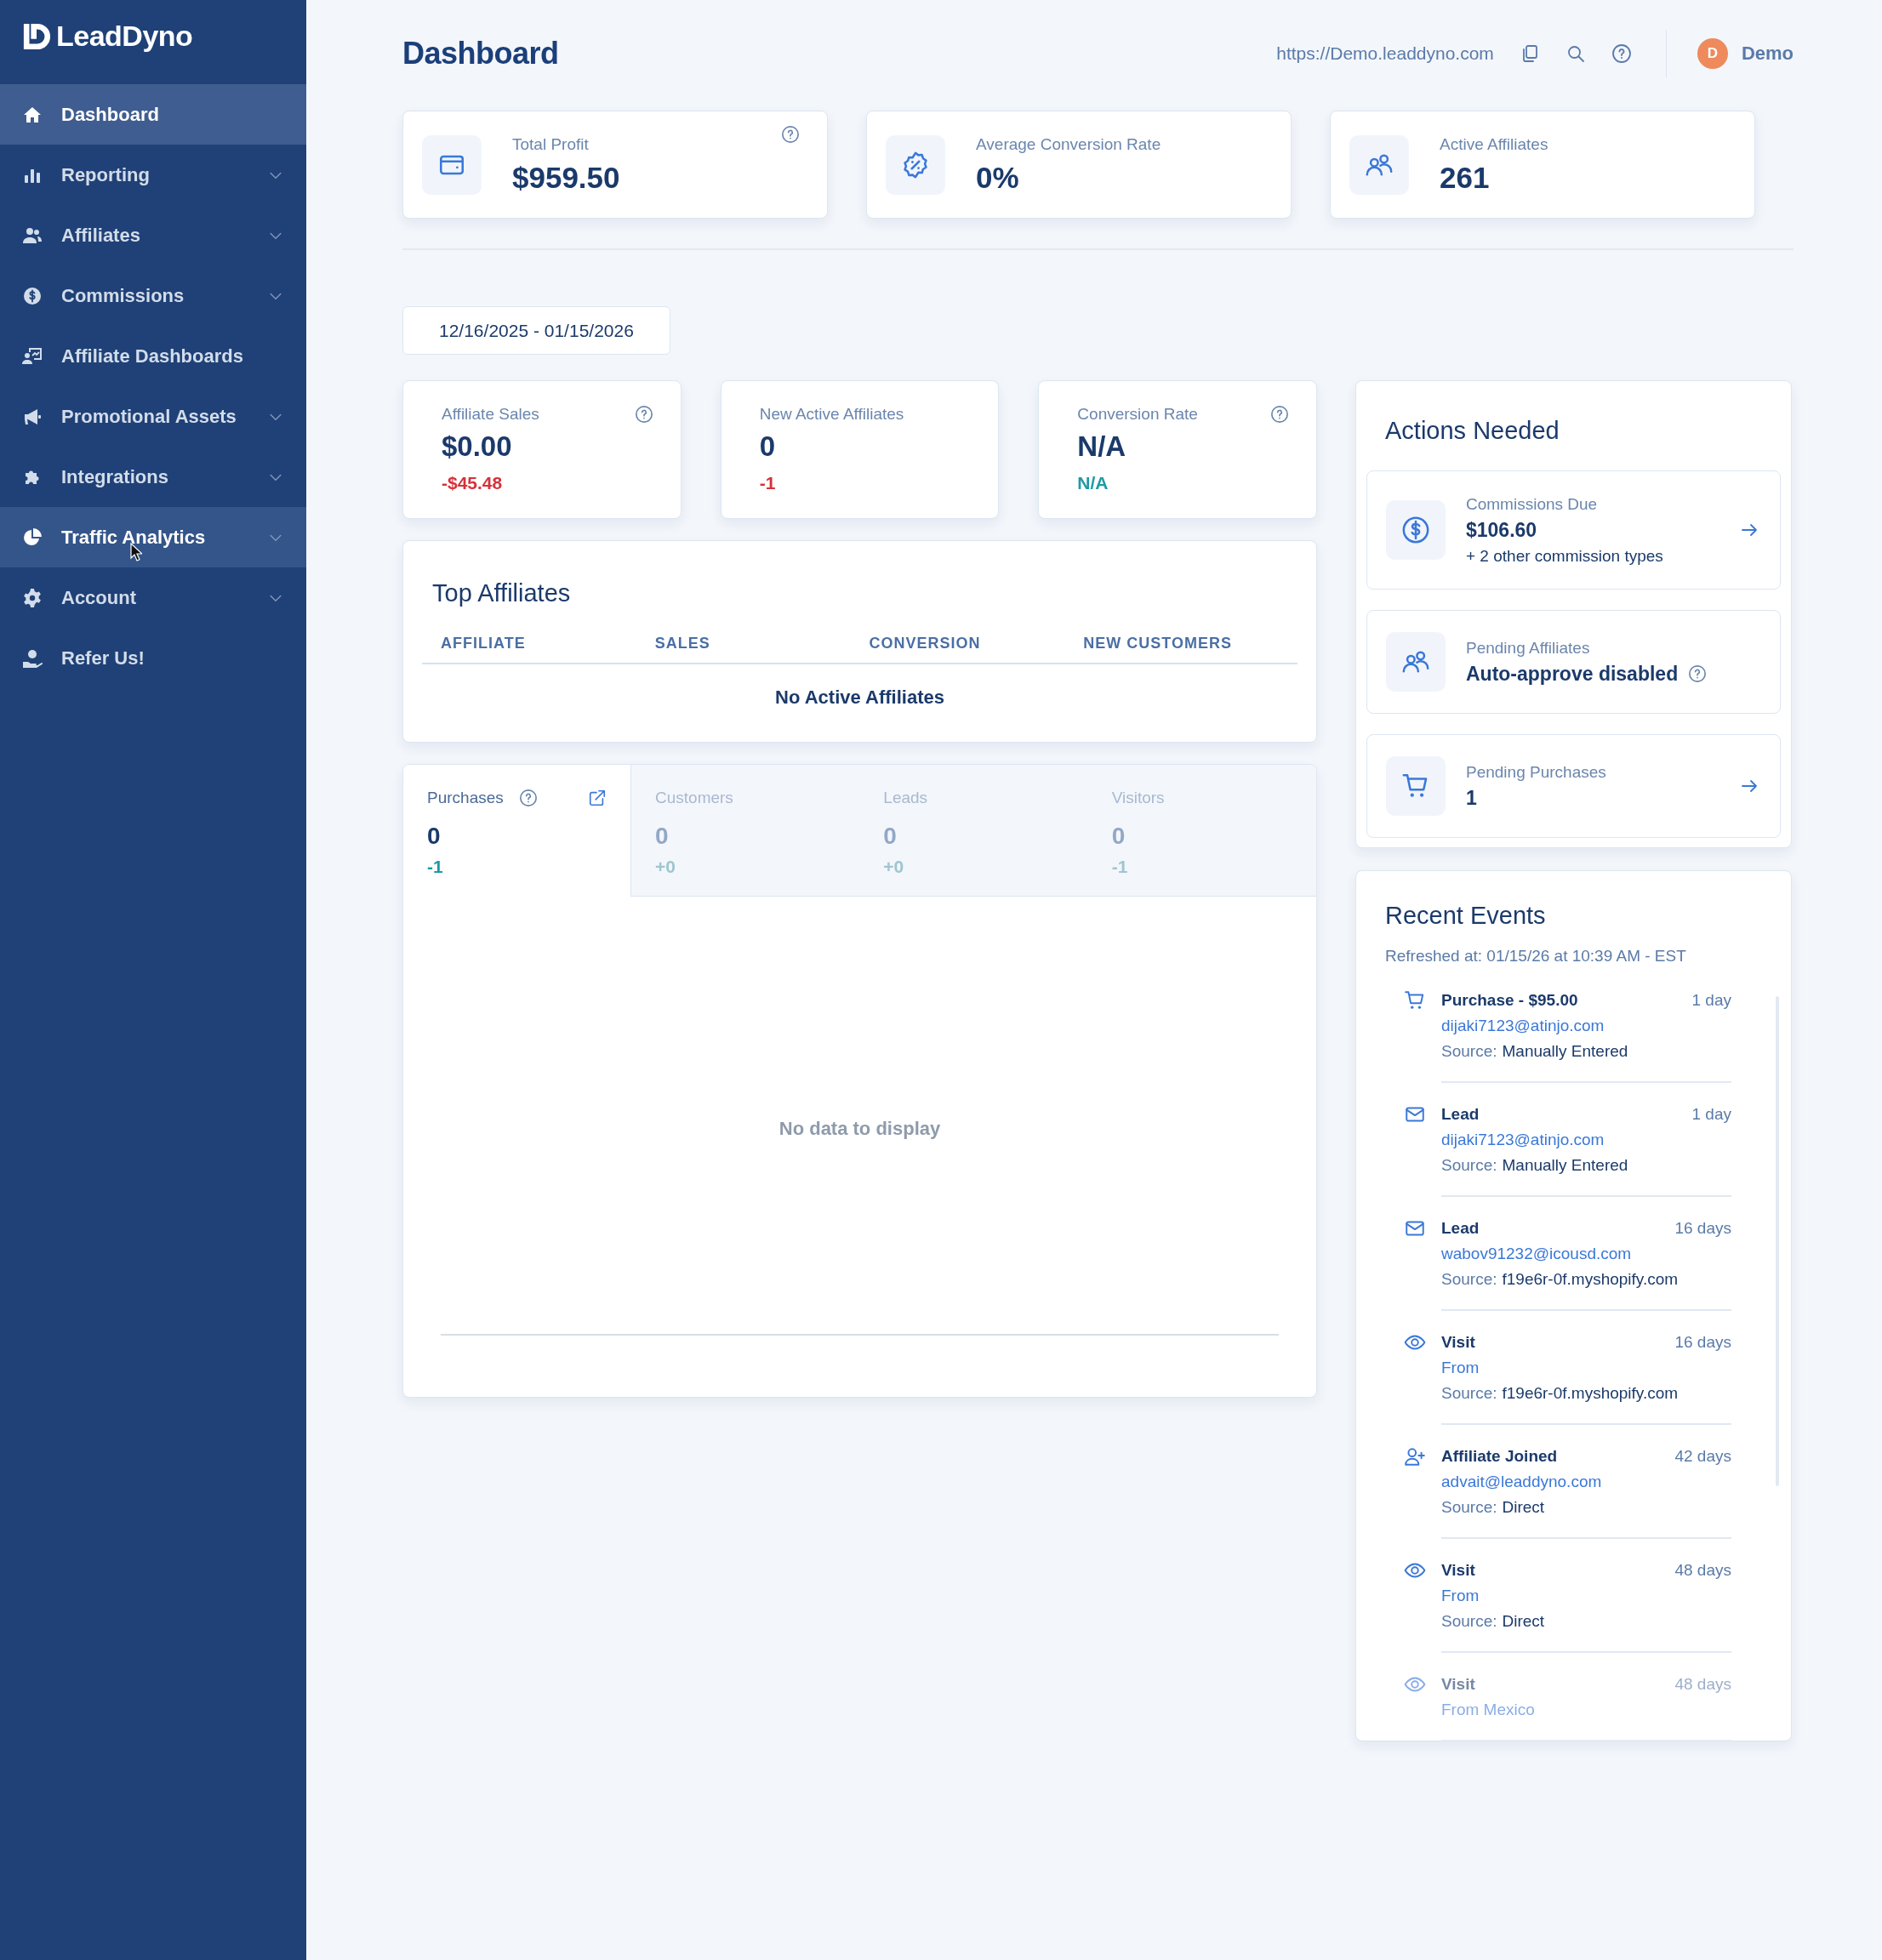  I want to click on percent-badge-icon, so click(915, 165).